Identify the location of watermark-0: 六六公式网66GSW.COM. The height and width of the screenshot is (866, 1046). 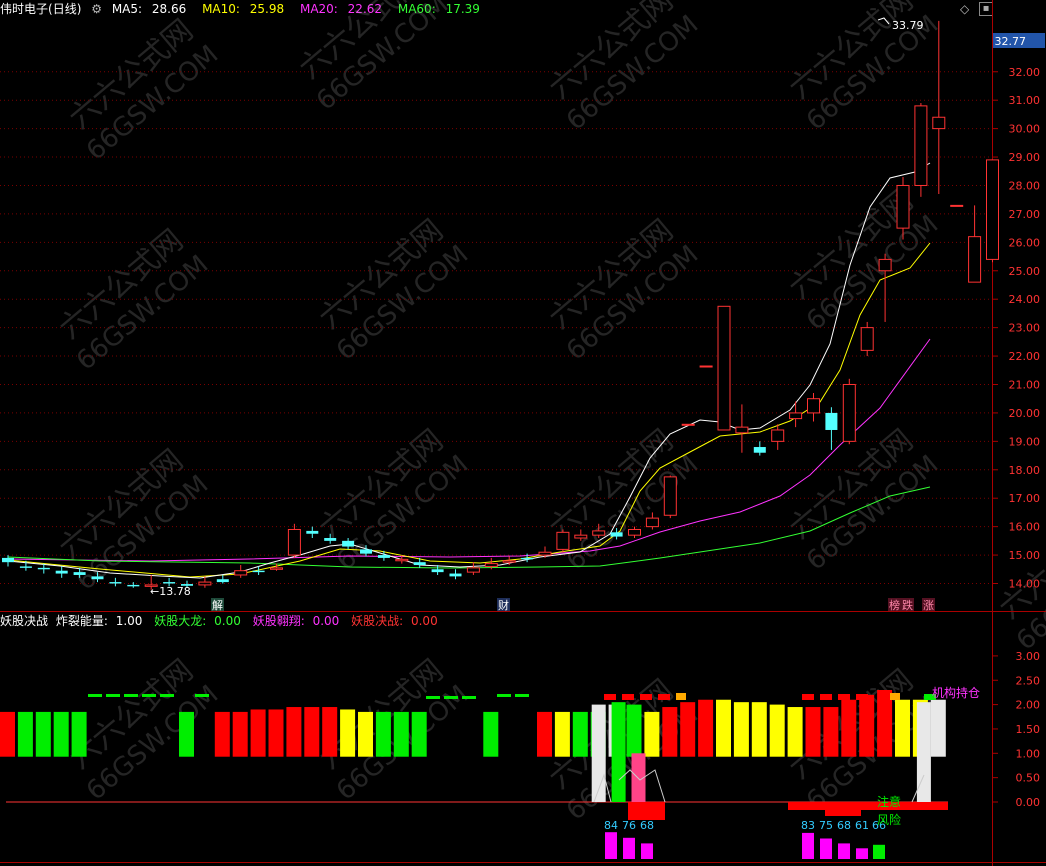
(144, 90).